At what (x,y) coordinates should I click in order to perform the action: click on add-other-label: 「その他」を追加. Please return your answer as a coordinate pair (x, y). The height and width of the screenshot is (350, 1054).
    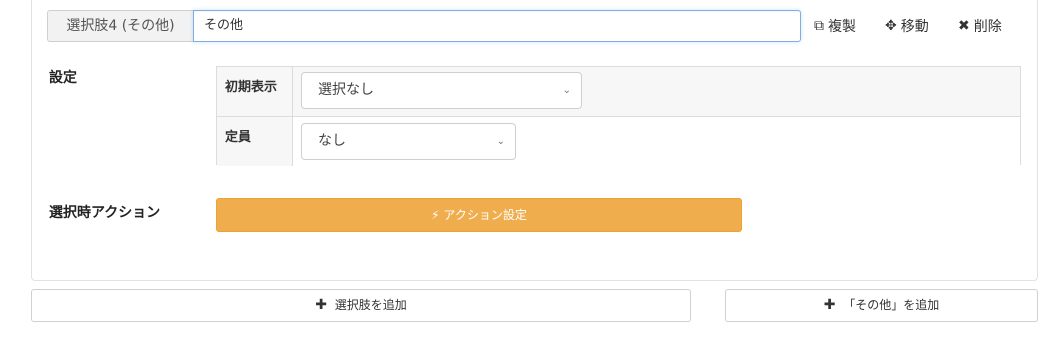
    Looking at the image, I should click on (891, 305).